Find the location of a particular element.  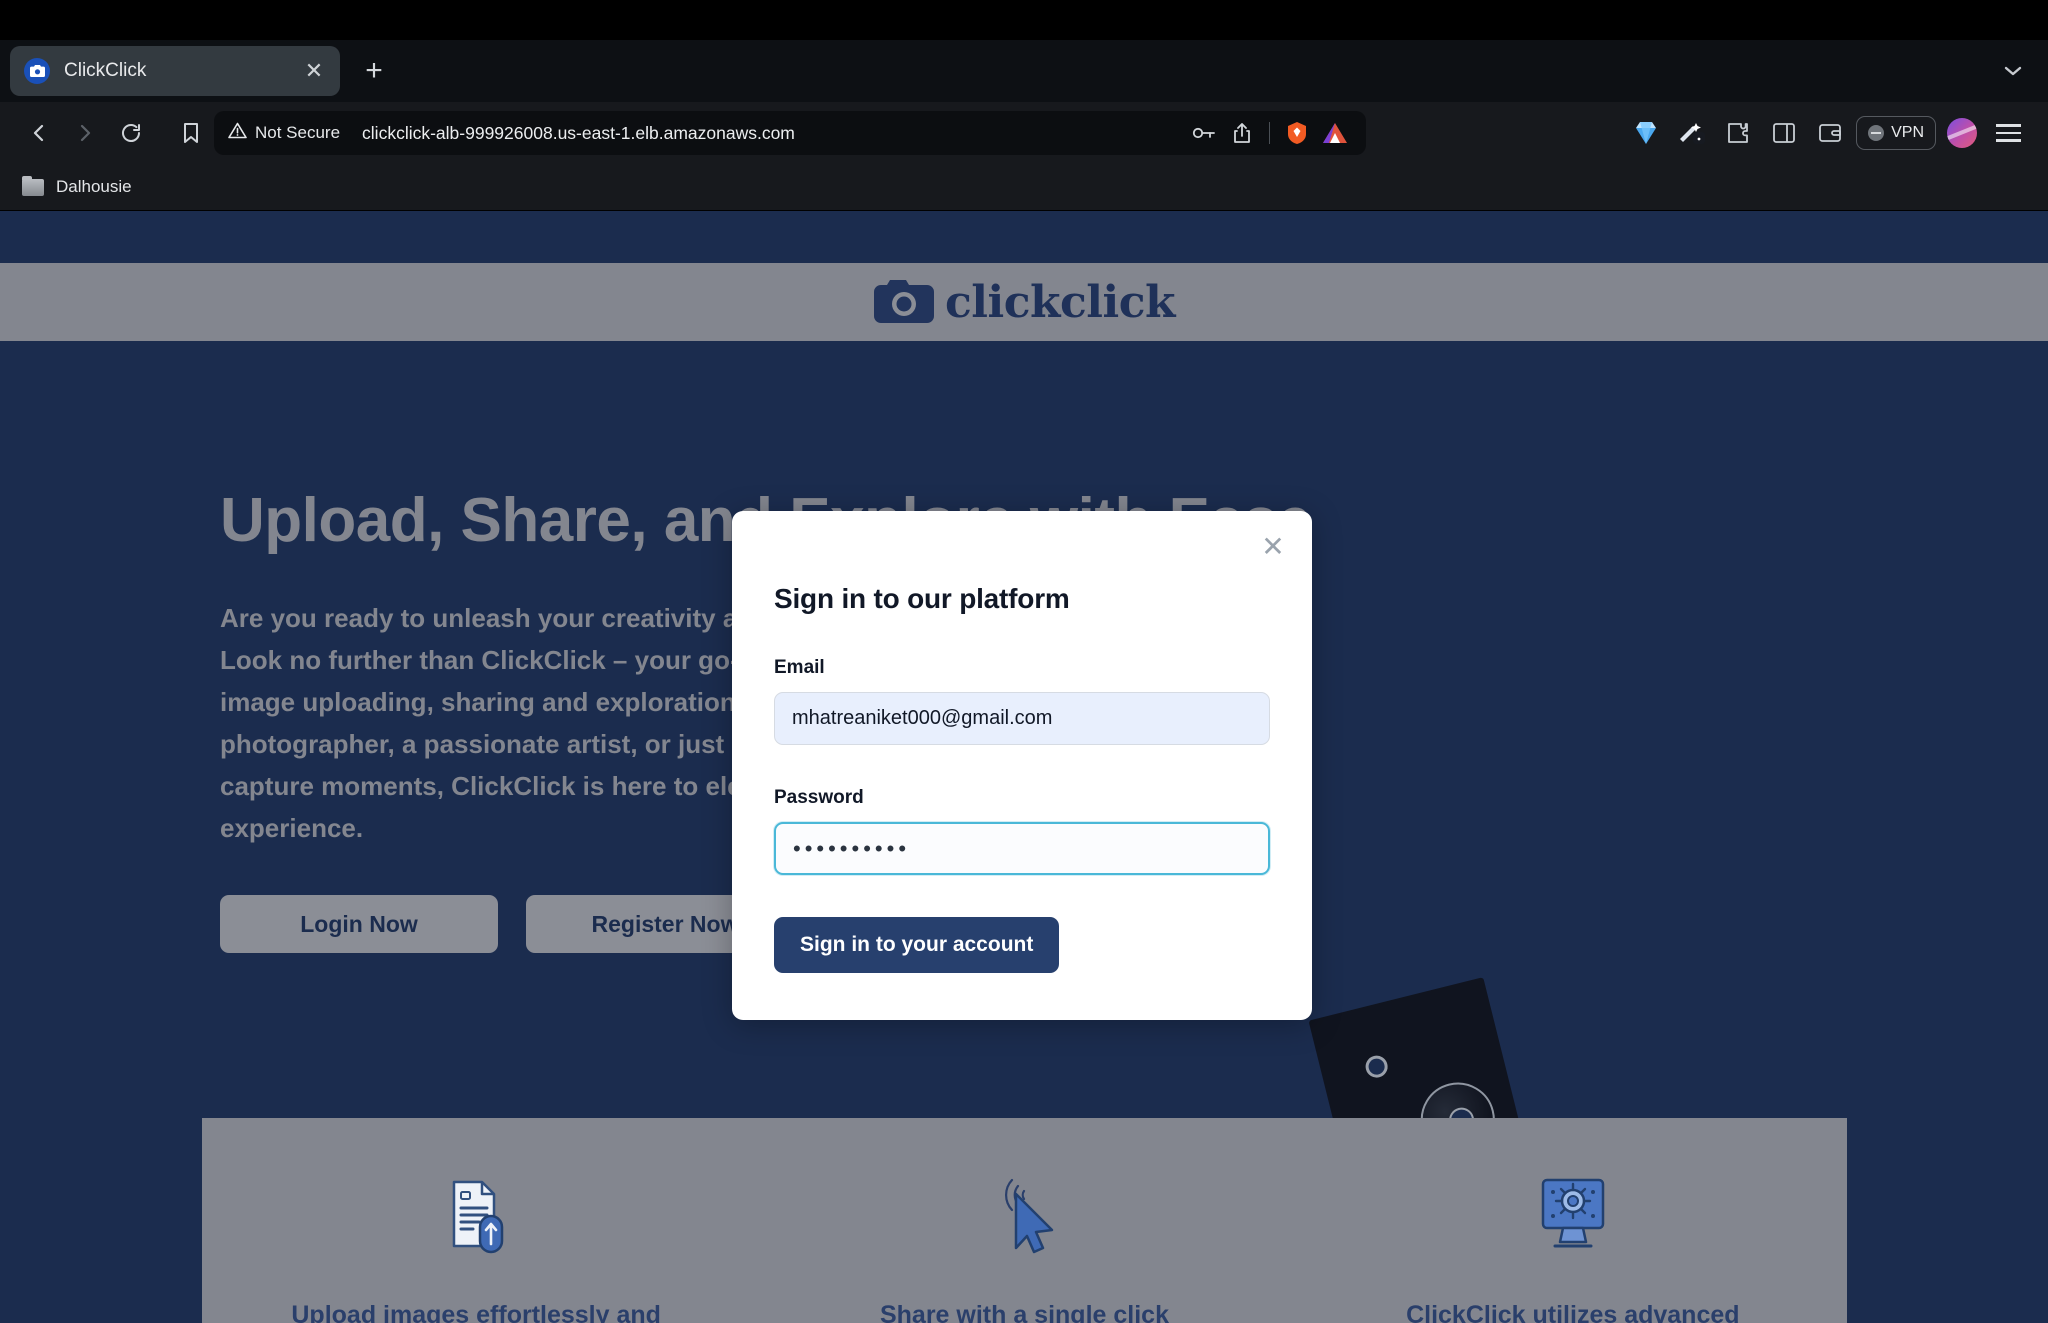

email-field is located at coordinates (1022, 718).